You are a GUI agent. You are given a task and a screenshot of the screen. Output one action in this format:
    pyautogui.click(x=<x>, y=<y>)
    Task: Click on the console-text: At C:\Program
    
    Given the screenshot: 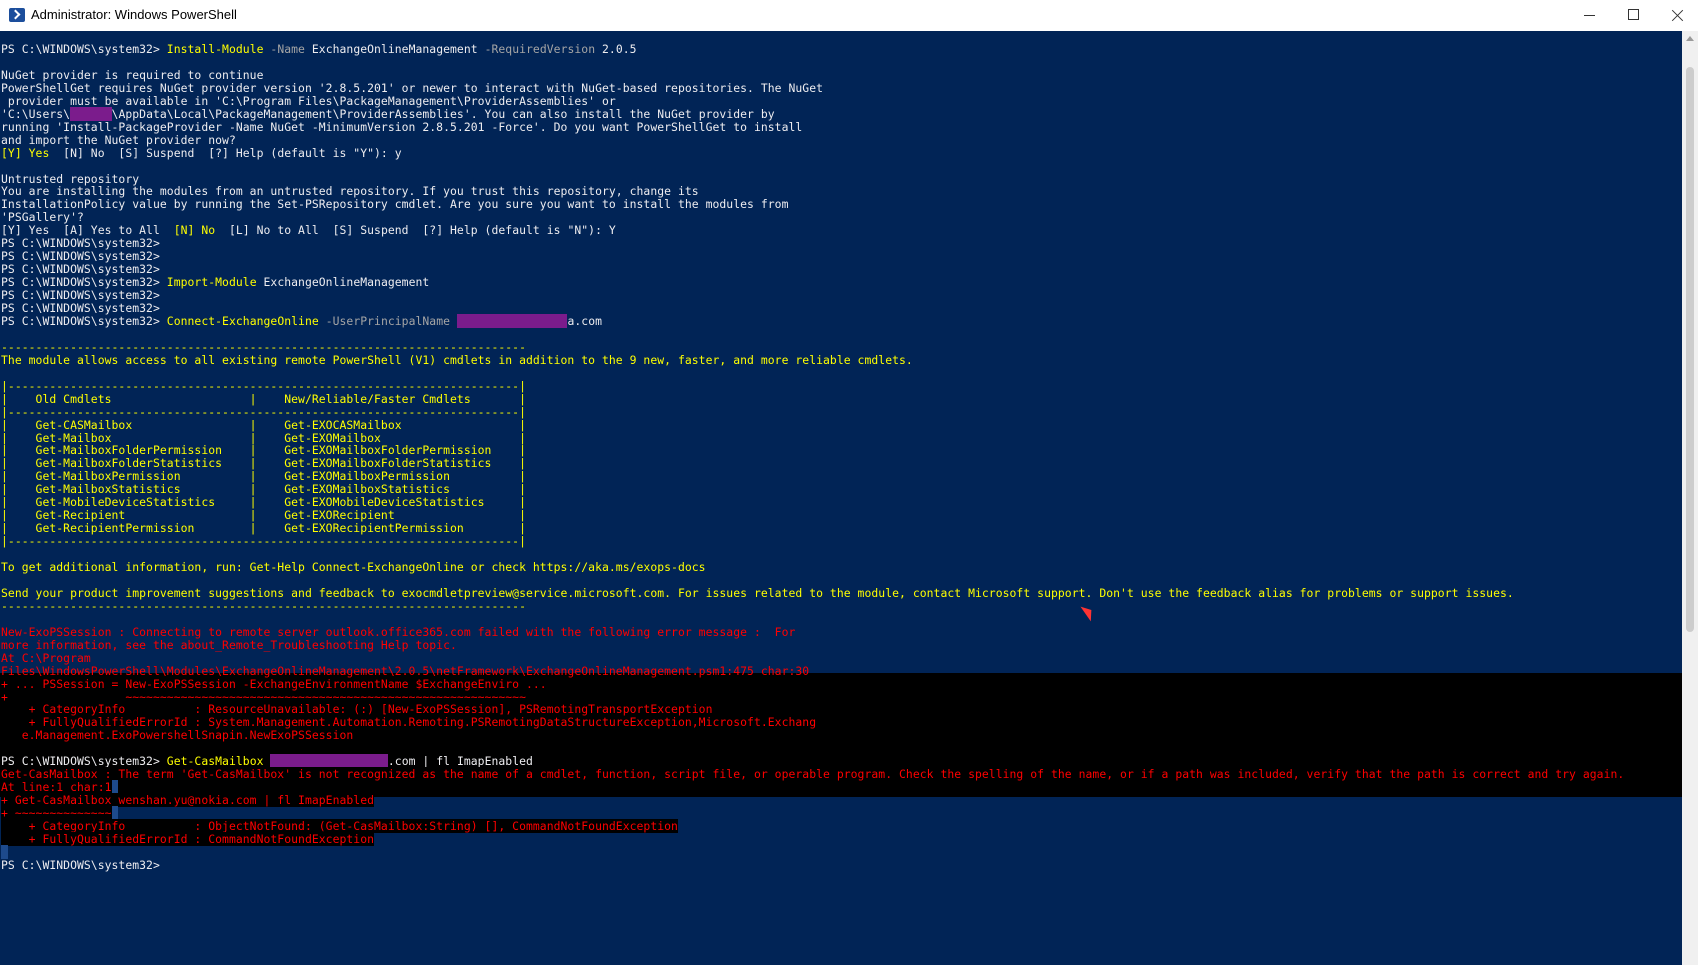 What is the action you would take?
    pyautogui.click(x=46, y=657)
    